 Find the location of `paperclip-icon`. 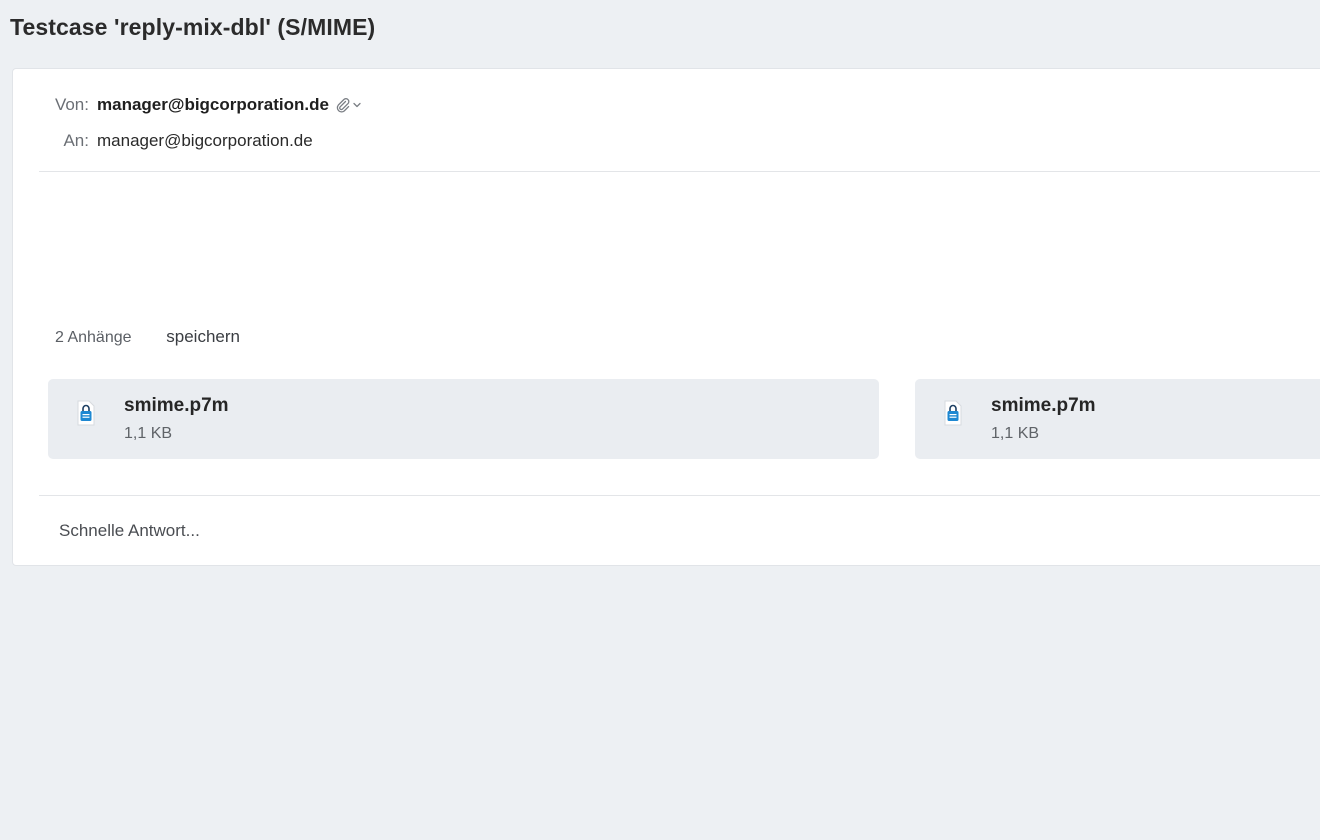

paperclip-icon is located at coordinates (343, 105).